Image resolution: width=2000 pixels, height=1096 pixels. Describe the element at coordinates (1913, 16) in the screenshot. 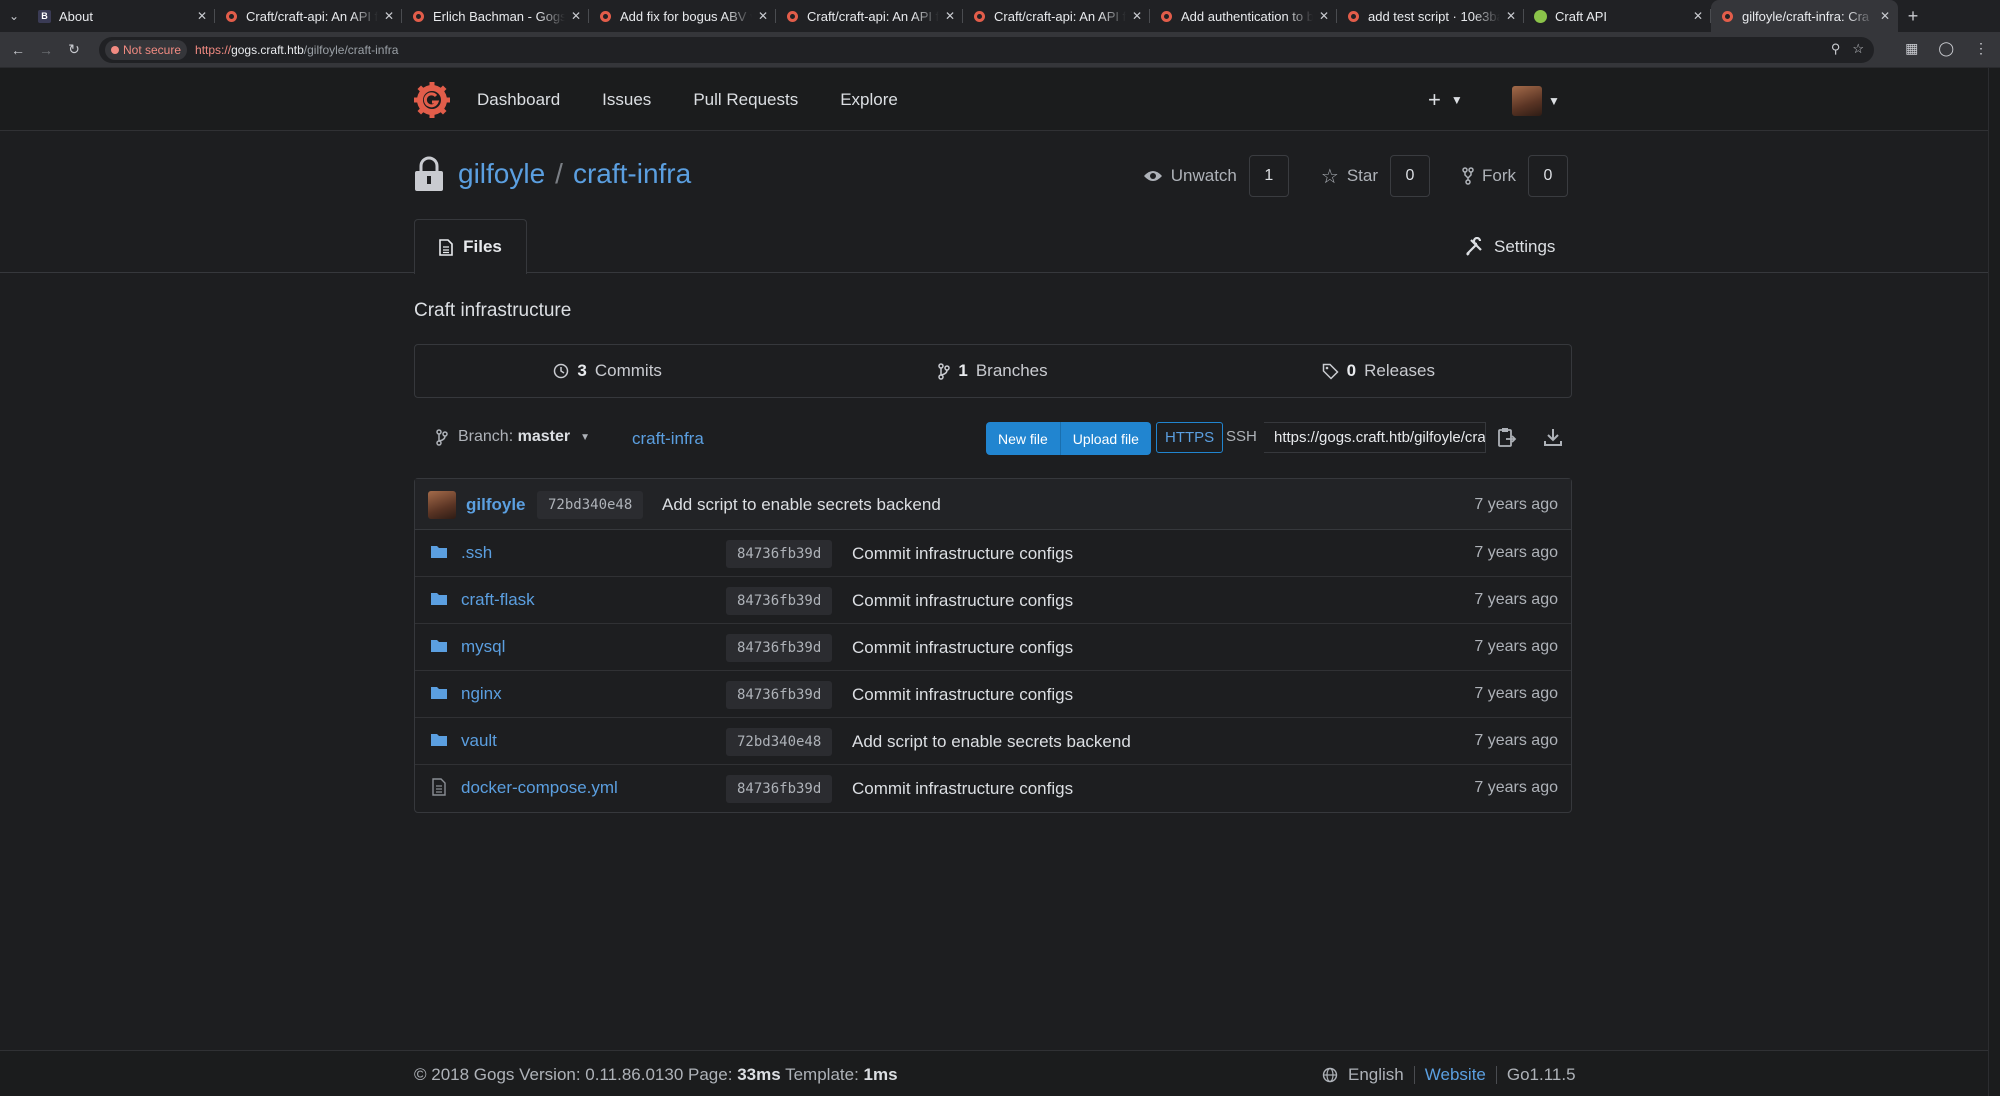

I see `new-tab-button: +` at that location.